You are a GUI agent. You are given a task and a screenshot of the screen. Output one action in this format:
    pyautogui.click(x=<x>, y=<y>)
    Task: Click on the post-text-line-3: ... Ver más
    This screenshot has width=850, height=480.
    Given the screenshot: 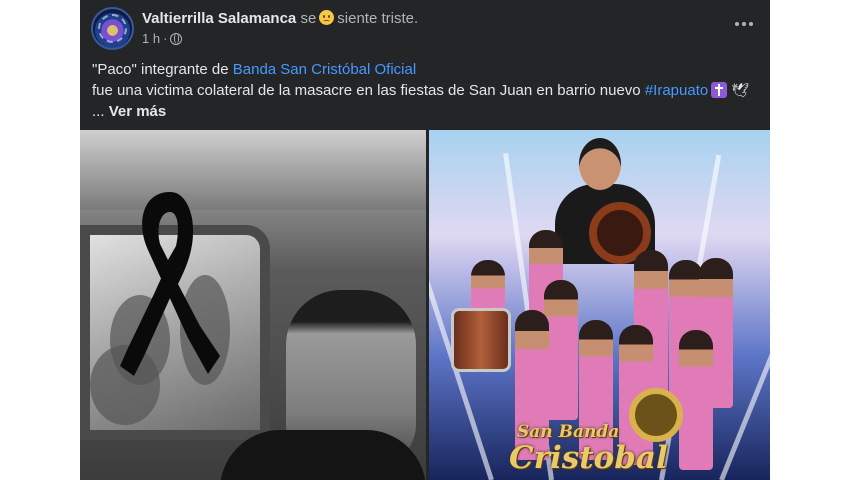 What is the action you would take?
    pyautogui.click(x=428, y=111)
    